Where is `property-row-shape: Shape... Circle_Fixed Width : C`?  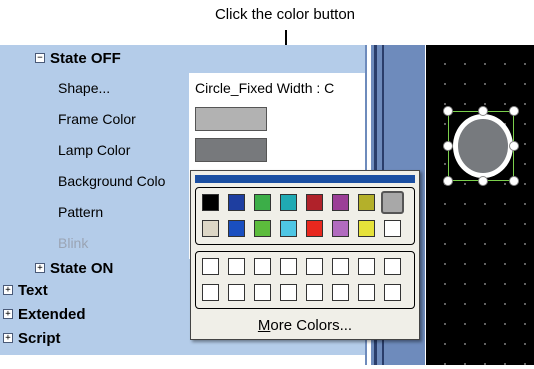 property-row-shape: Shape... Circle_Fixed Width : C is located at coordinates (209, 88).